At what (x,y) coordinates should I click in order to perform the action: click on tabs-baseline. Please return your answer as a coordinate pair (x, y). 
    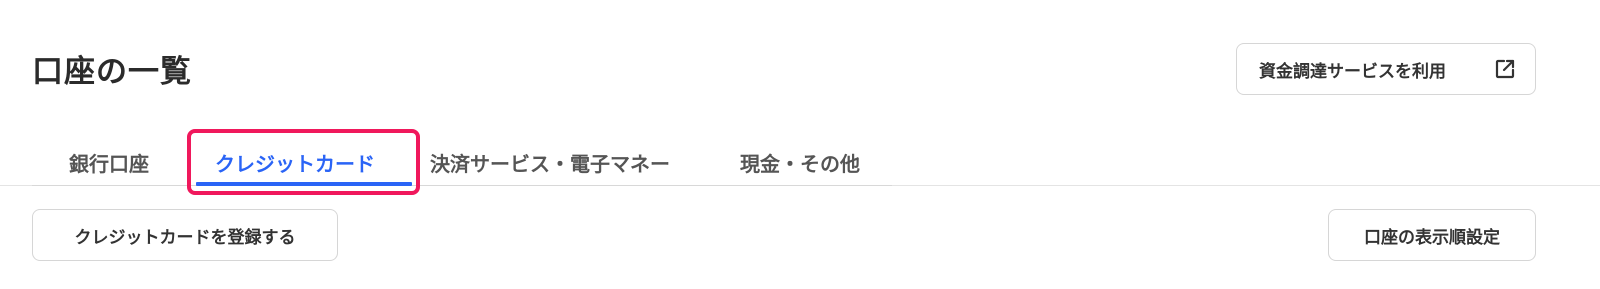
    Looking at the image, I should click on (462, 185).